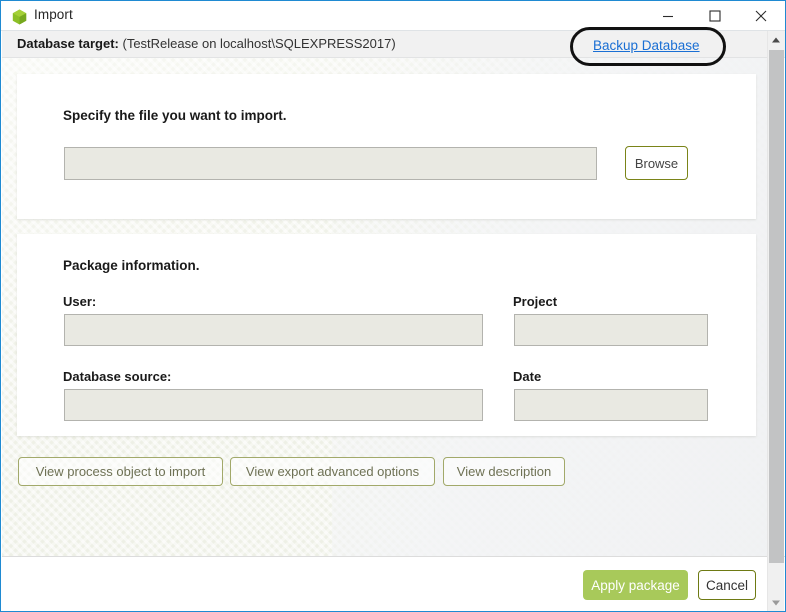 The image size is (786, 612). I want to click on scroll-down-button, so click(776, 602).